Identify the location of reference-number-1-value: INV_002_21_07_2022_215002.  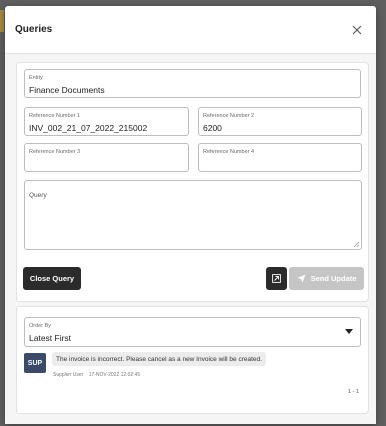
(88, 128).